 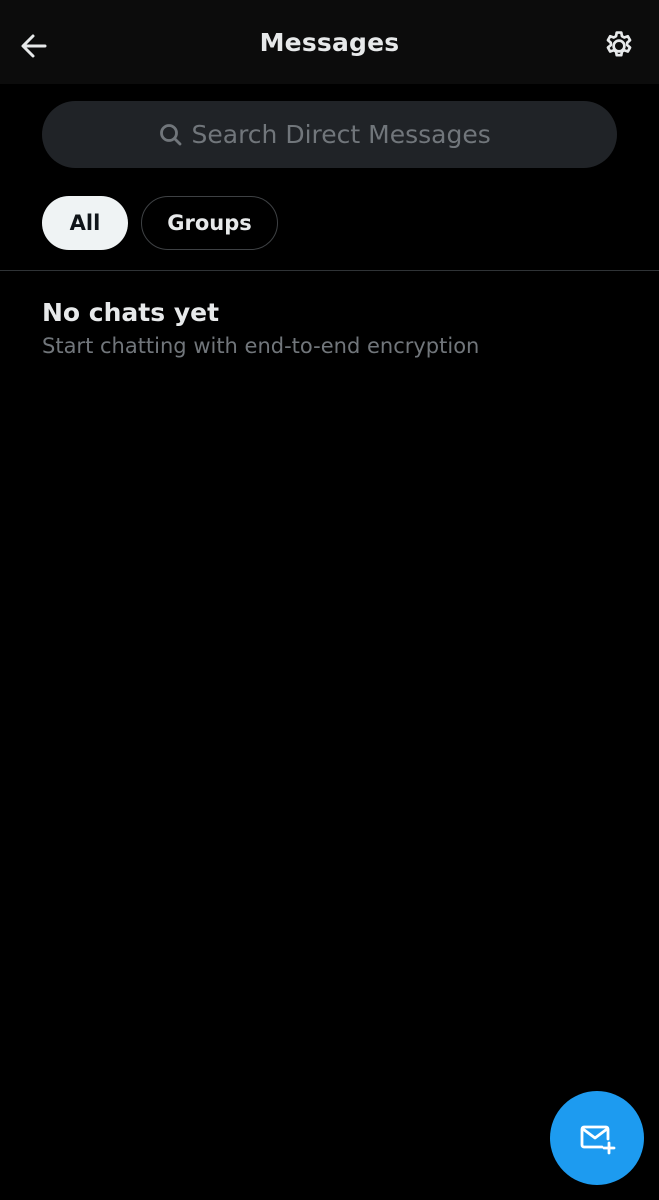 I want to click on filter-chip-all: All, so click(x=85, y=223).